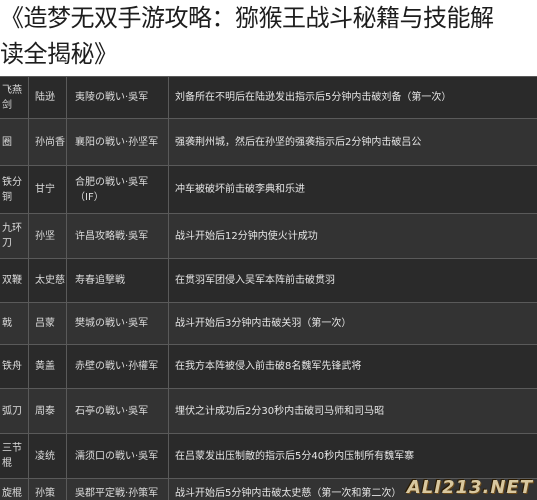 Image resolution: width=537 pixels, height=500 pixels. What do you see at coordinates (47, 189) in the screenshot?
I see `general-cell: 甘宁` at bounding box center [47, 189].